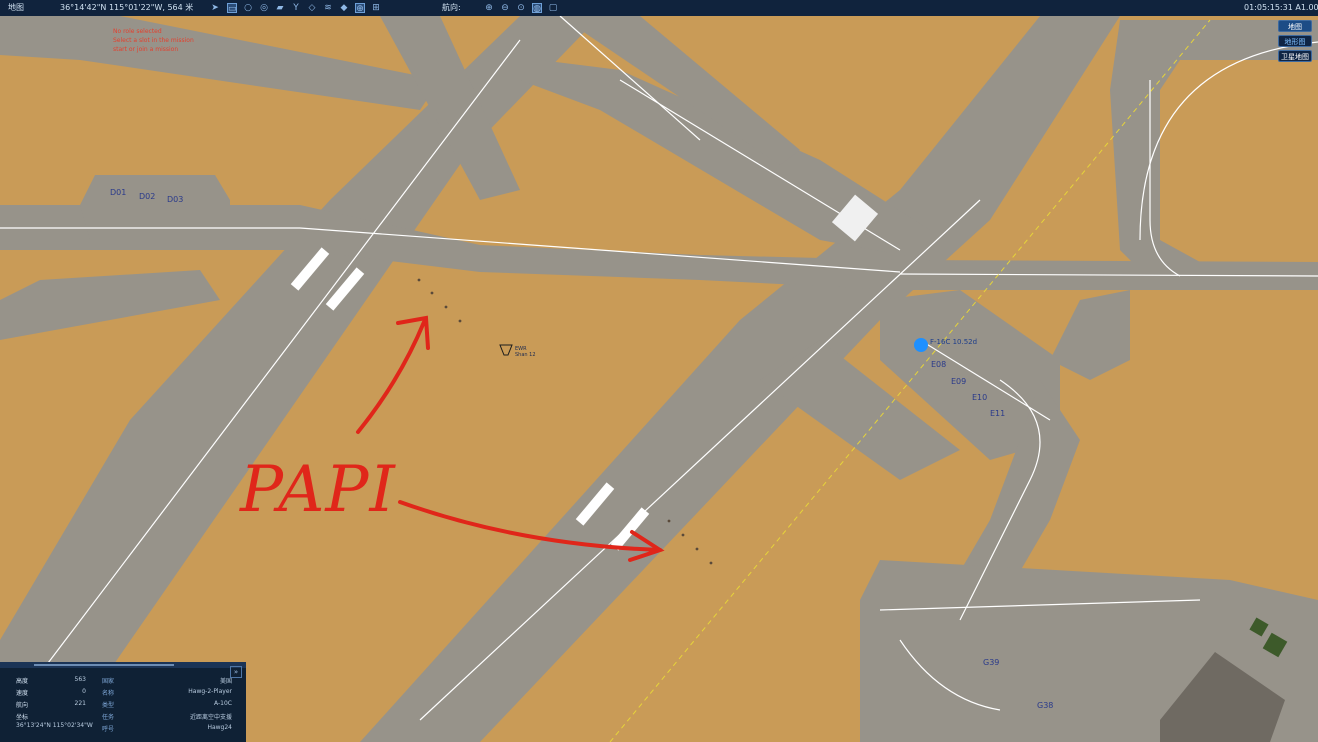 This screenshot has height=742, width=1318. What do you see at coordinates (451, 7) in the screenshot?
I see `heading-label: 航向:` at bounding box center [451, 7].